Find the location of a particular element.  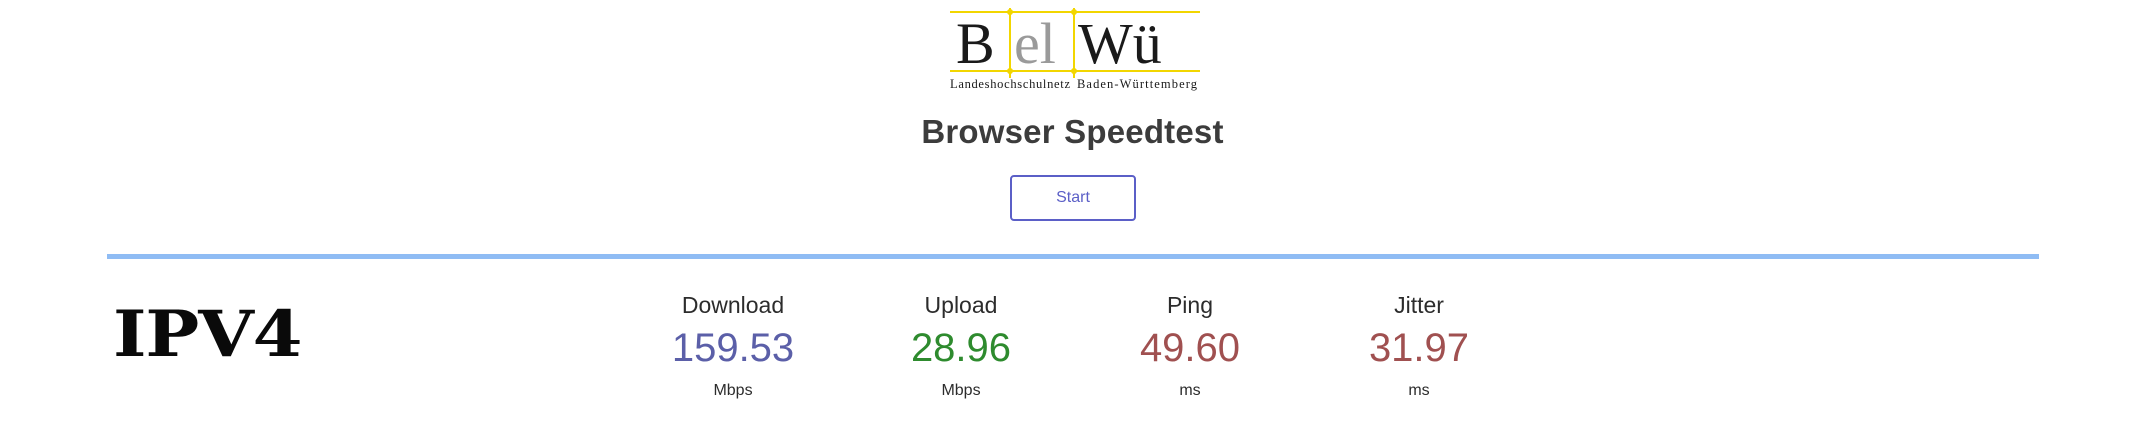

page-title: Browser Speedtest is located at coordinates (1072, 131).